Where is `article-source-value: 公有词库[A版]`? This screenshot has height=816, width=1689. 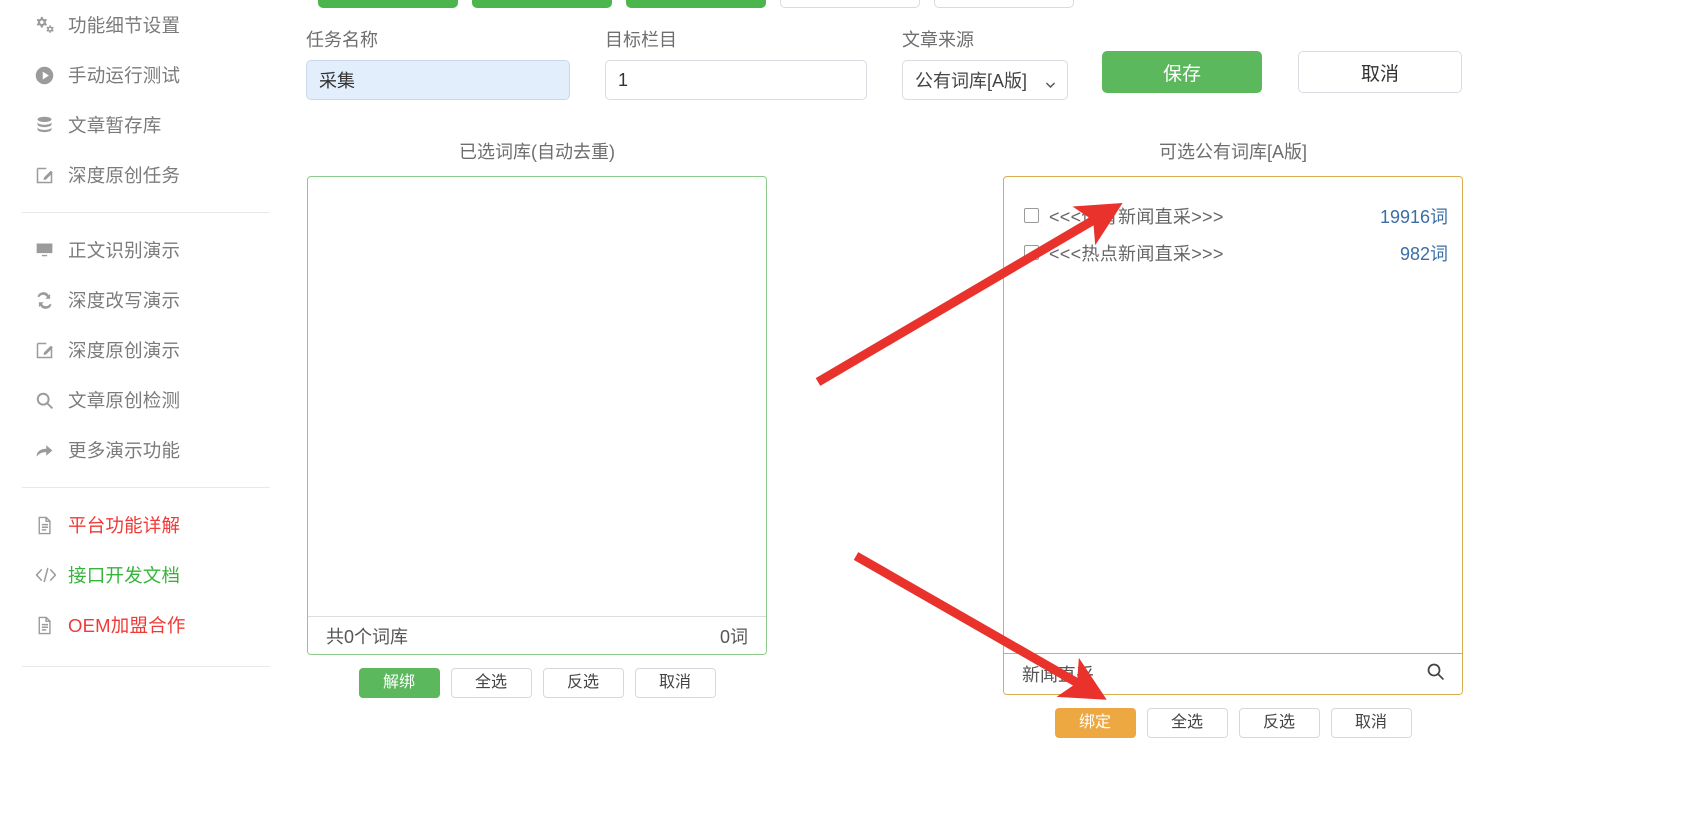
article-source-value: 公有词库[A版] is located at coordinates (971, 81).